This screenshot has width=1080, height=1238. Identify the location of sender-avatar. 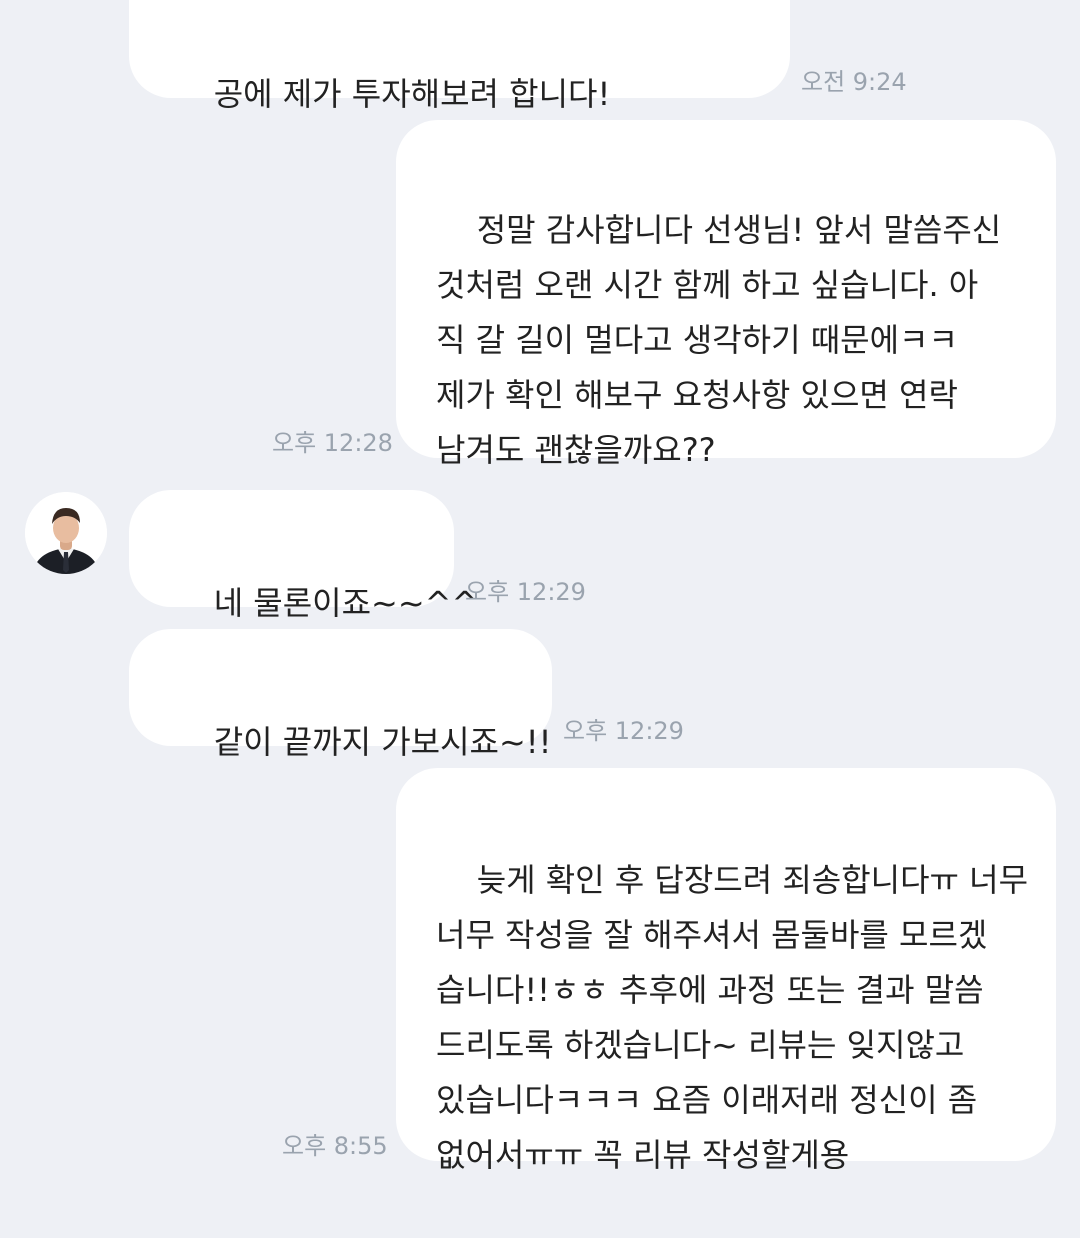
(66, 533).